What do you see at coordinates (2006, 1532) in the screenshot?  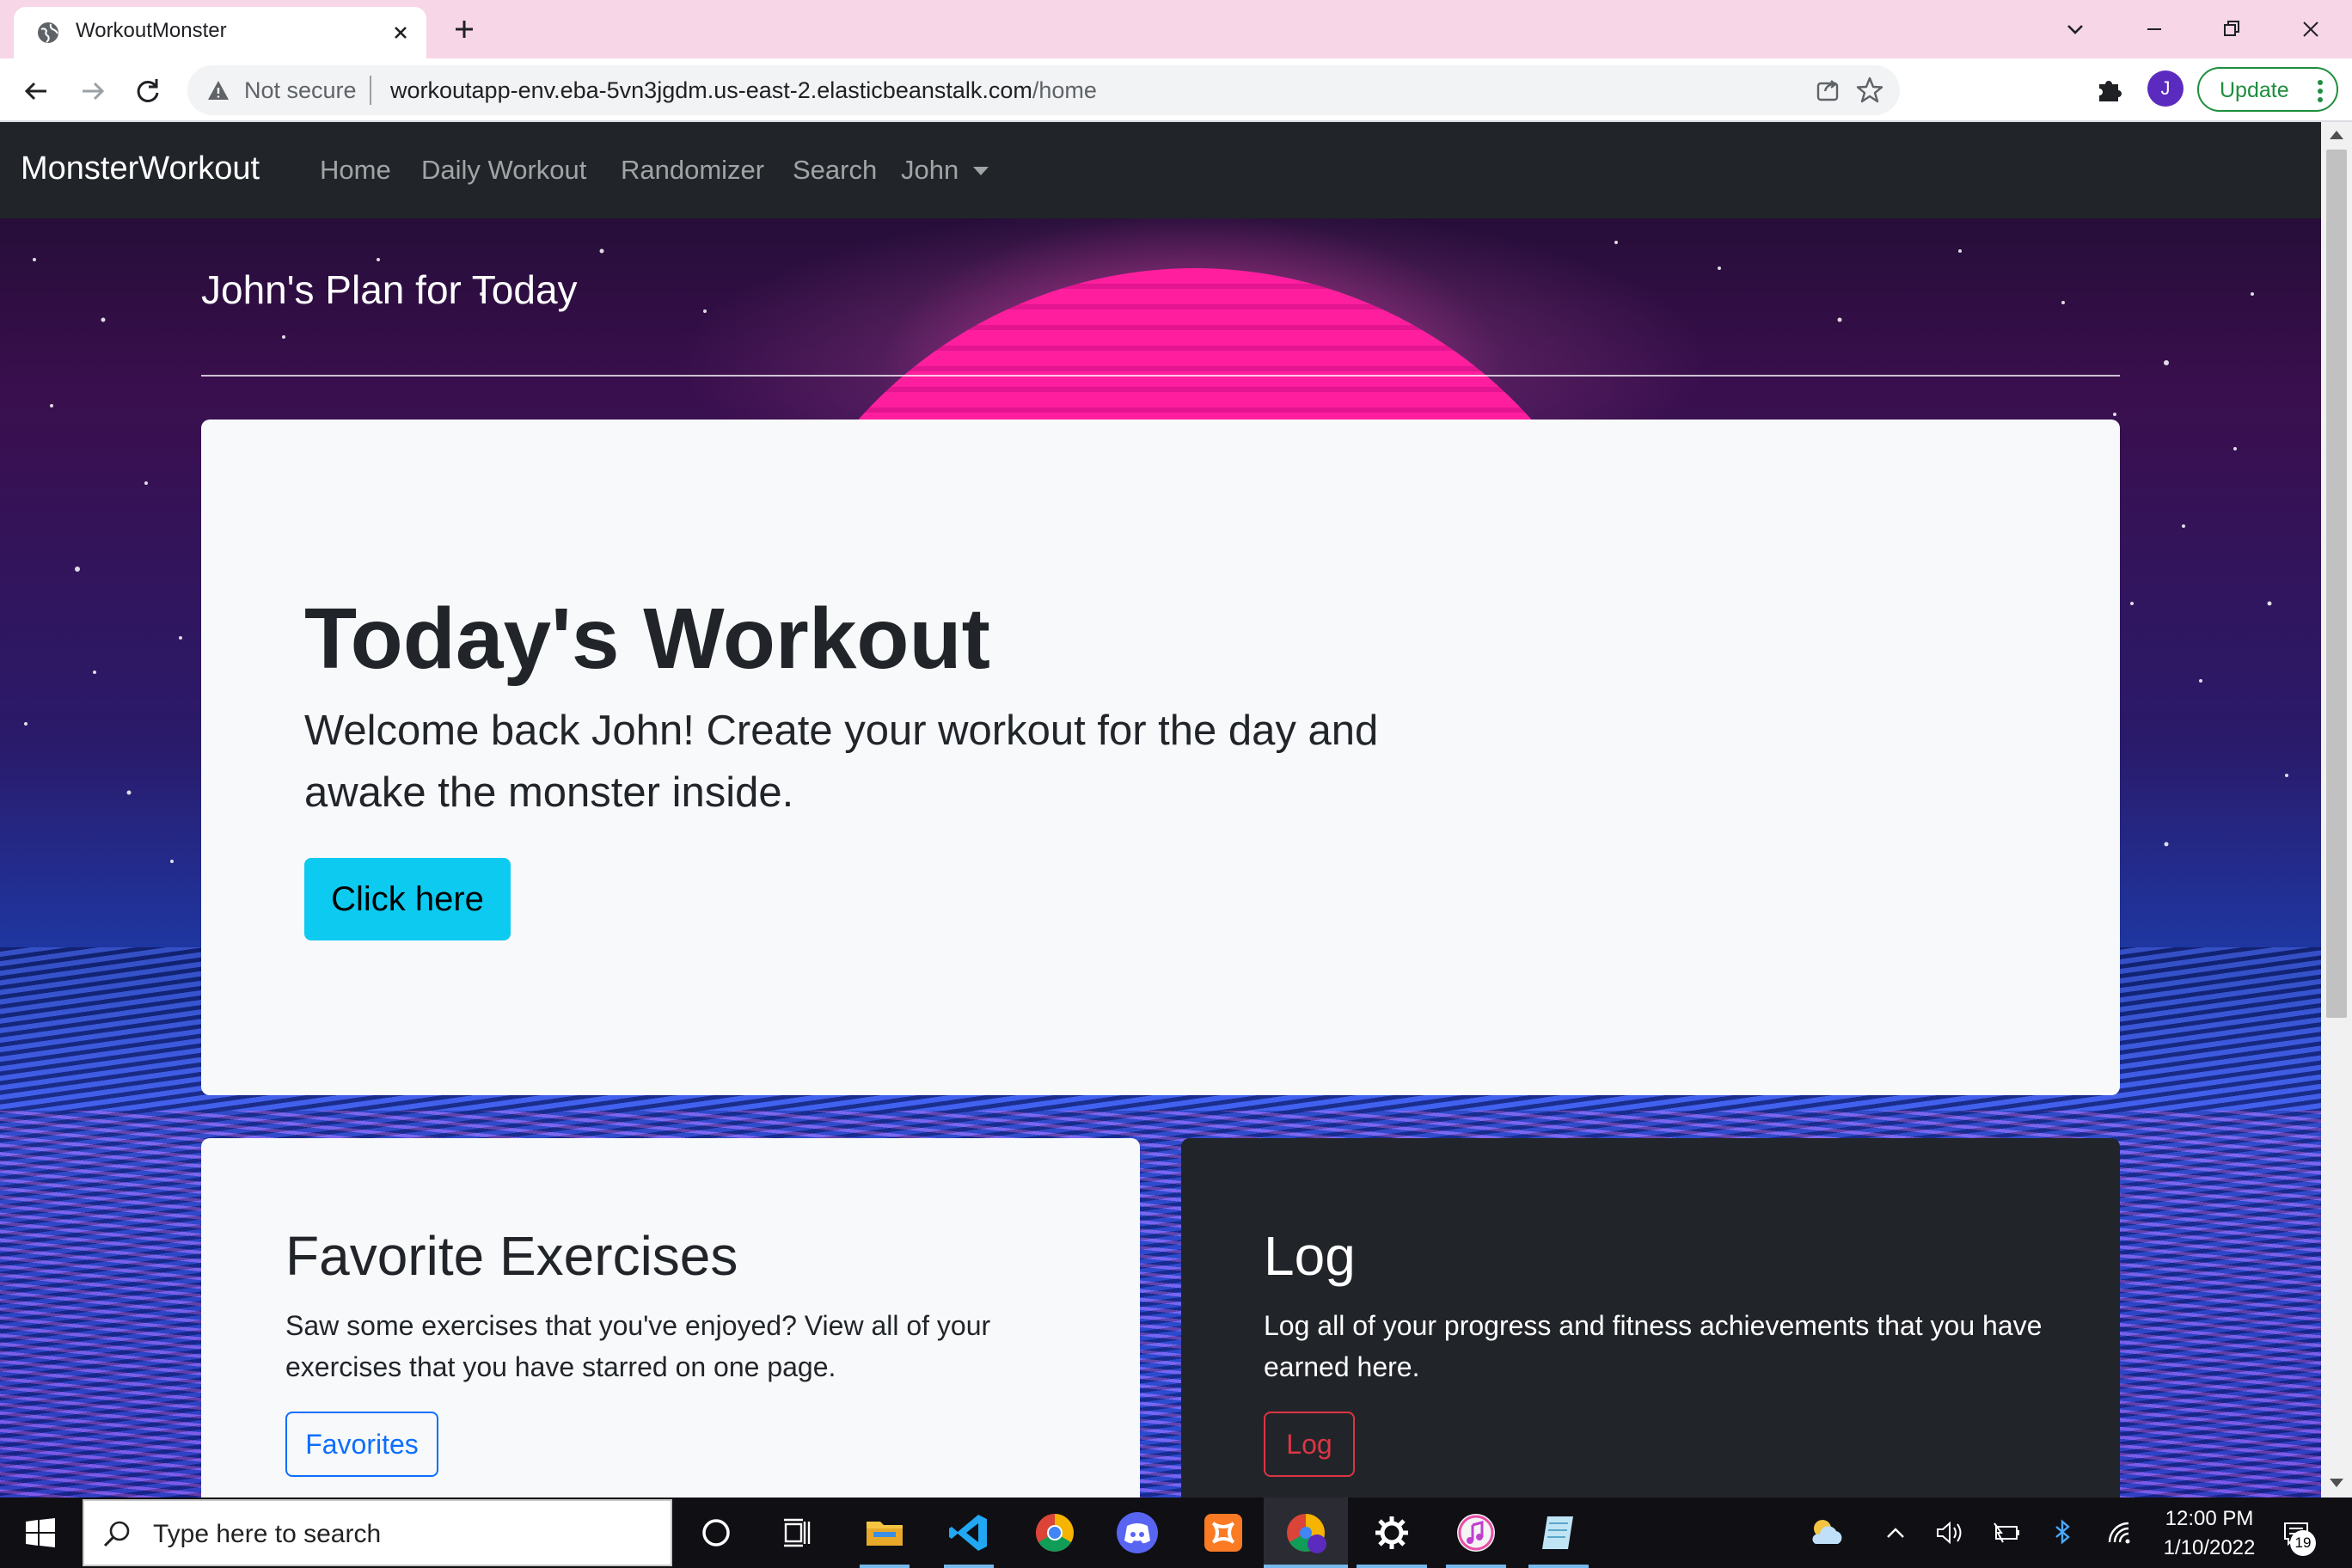 I see `battery-icon` at bounding box center [2006, 1532].